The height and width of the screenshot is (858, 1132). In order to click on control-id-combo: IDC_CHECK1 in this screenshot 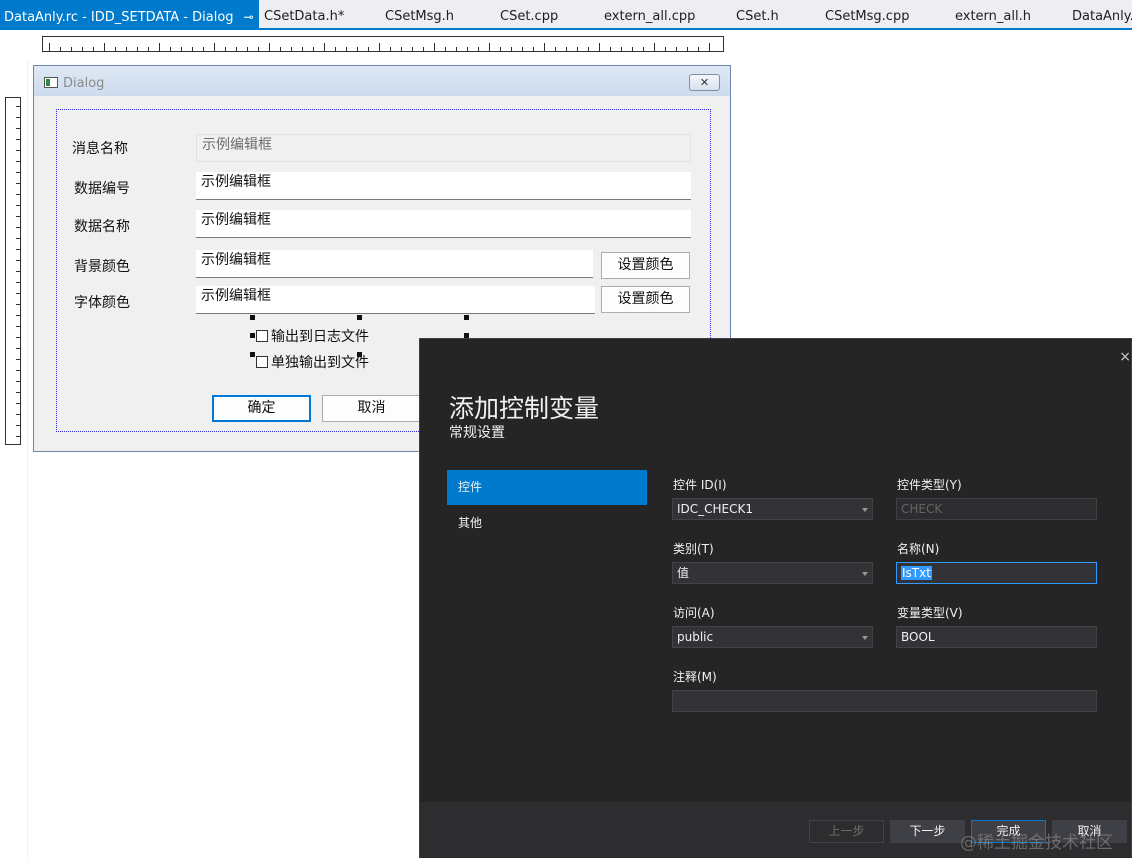, I will do `click(772, 509)`.